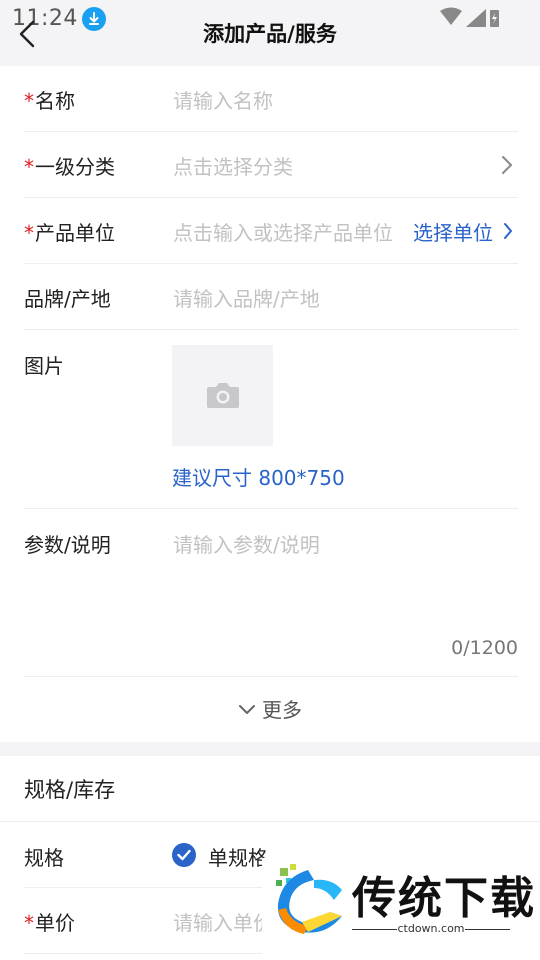 The height and width of the screenshot is (960, 540). I want to click on category-select: 点击选择分类, so click(233, 165).